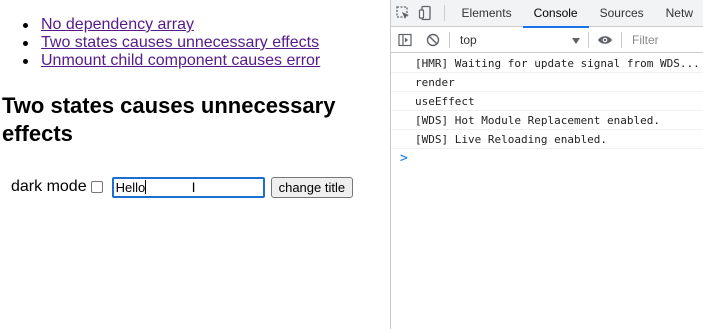 This screenshot has width=703, height=329. Describe the element at coordinates (468, 40) in the screenshot. I see `context-value: top` at that location.